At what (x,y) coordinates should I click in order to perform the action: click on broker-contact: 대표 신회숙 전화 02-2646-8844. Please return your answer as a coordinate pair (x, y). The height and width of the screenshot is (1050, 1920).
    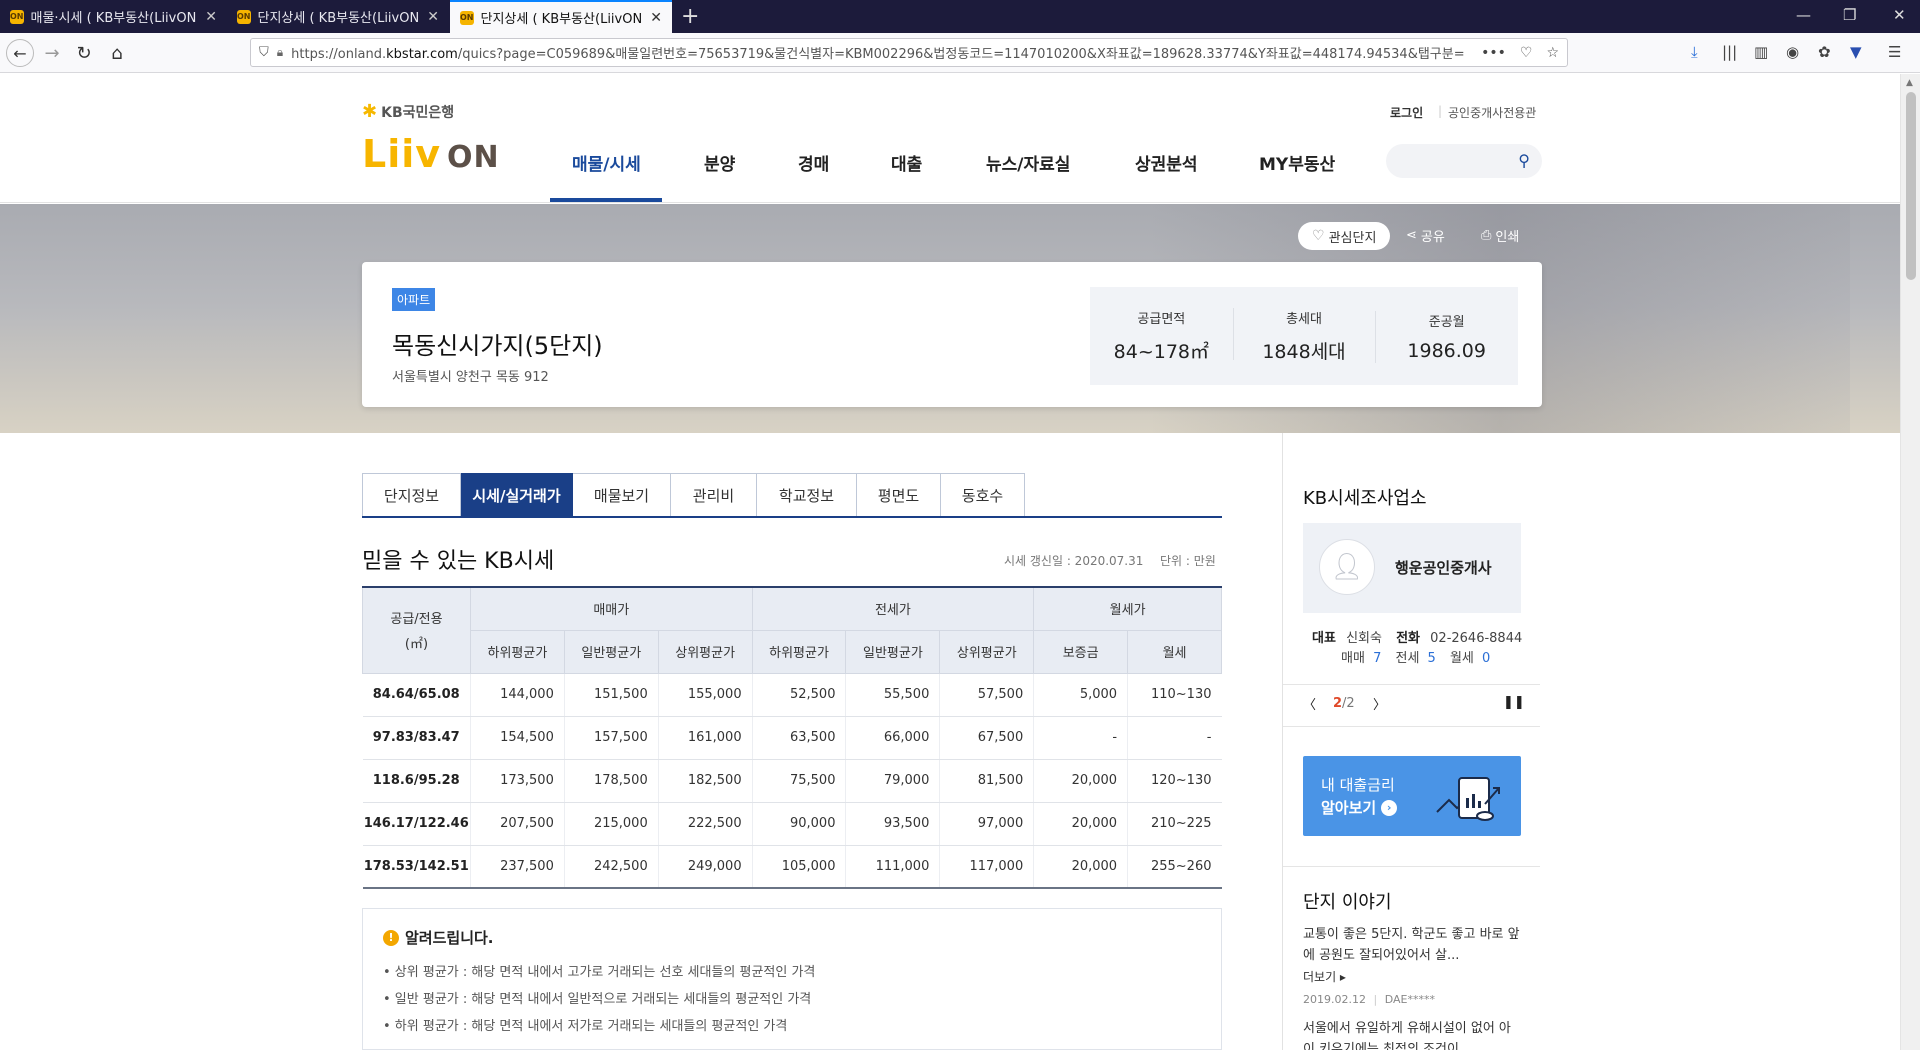
    Looking at the image, I should click on (1417, 638).